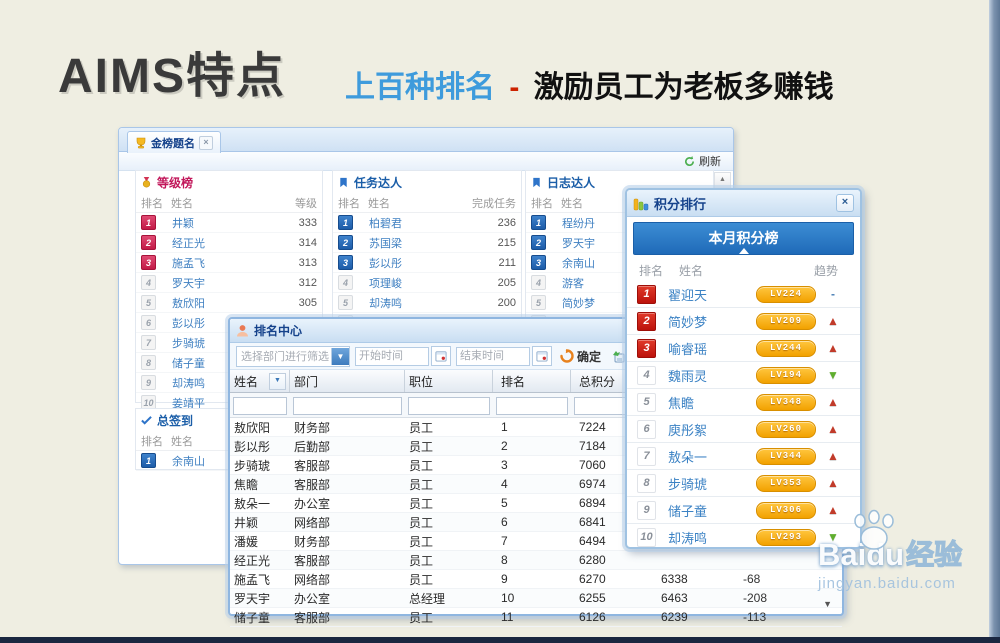 Image resolution: width=1000 pixels, height=643 pixels. Describe the element at coordinates (174, 142) in the screenshot. I see `tab-gold-list: 金榜题名` at that location.